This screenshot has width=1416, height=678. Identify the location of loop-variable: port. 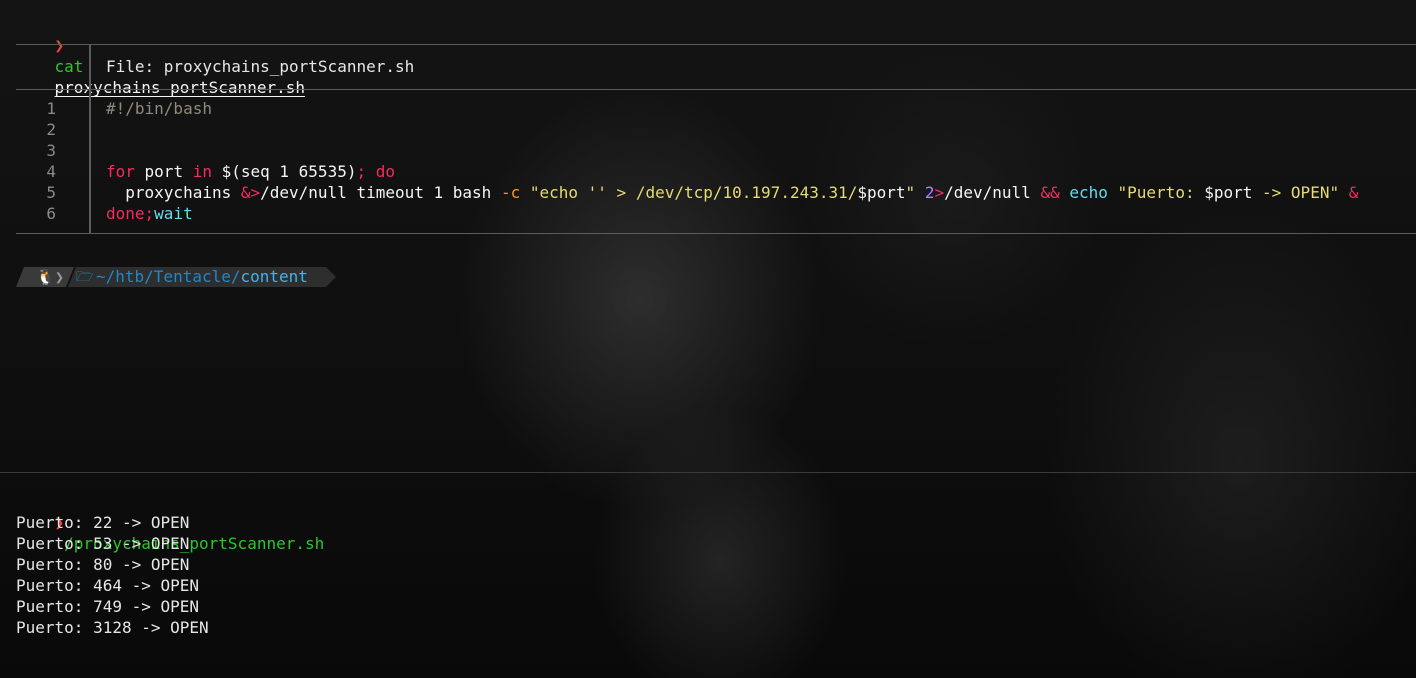
(163, 171).